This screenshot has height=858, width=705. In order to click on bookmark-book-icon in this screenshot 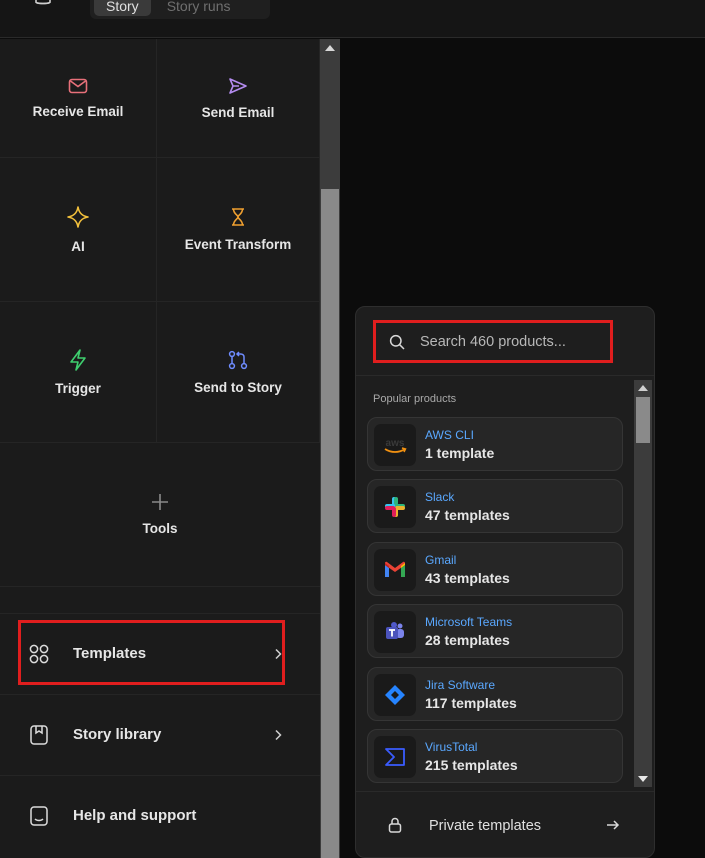, I will do `click(39, 734)`.